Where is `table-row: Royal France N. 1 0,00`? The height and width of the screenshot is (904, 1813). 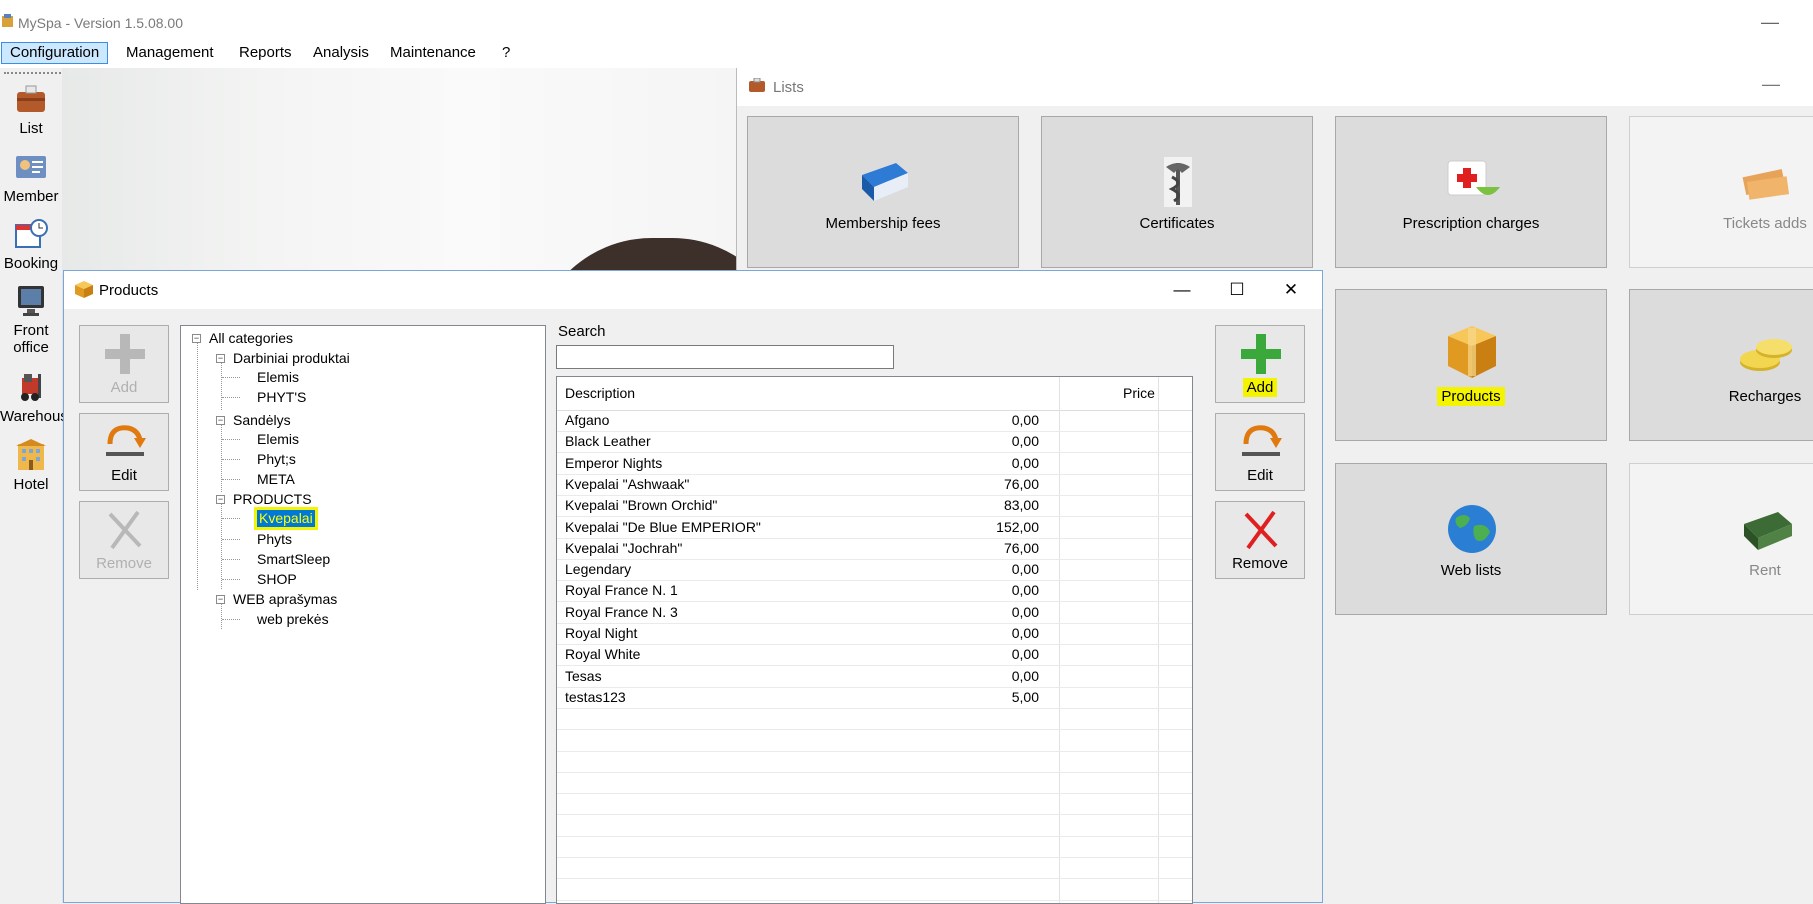 table-row: Royal France N. 1 0,00 is located at coordinates (874, 591).